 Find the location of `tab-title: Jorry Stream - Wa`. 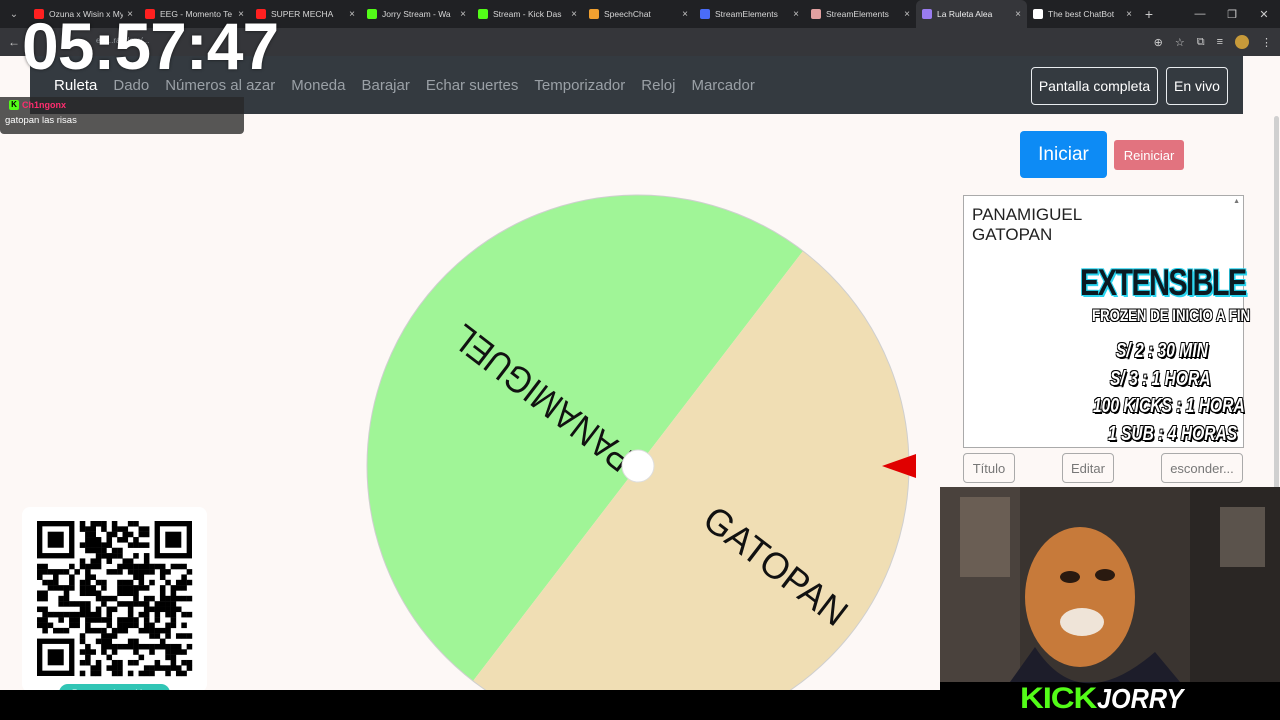

tab-title: Jorry Stream - Wa is located at coordinates (416, 14).